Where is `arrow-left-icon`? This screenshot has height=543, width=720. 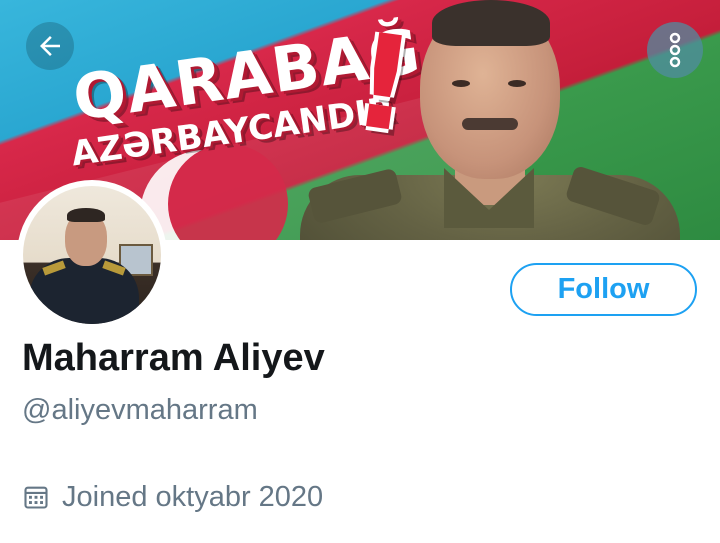
arrow-left-icon is located at coordinates (50, 46).